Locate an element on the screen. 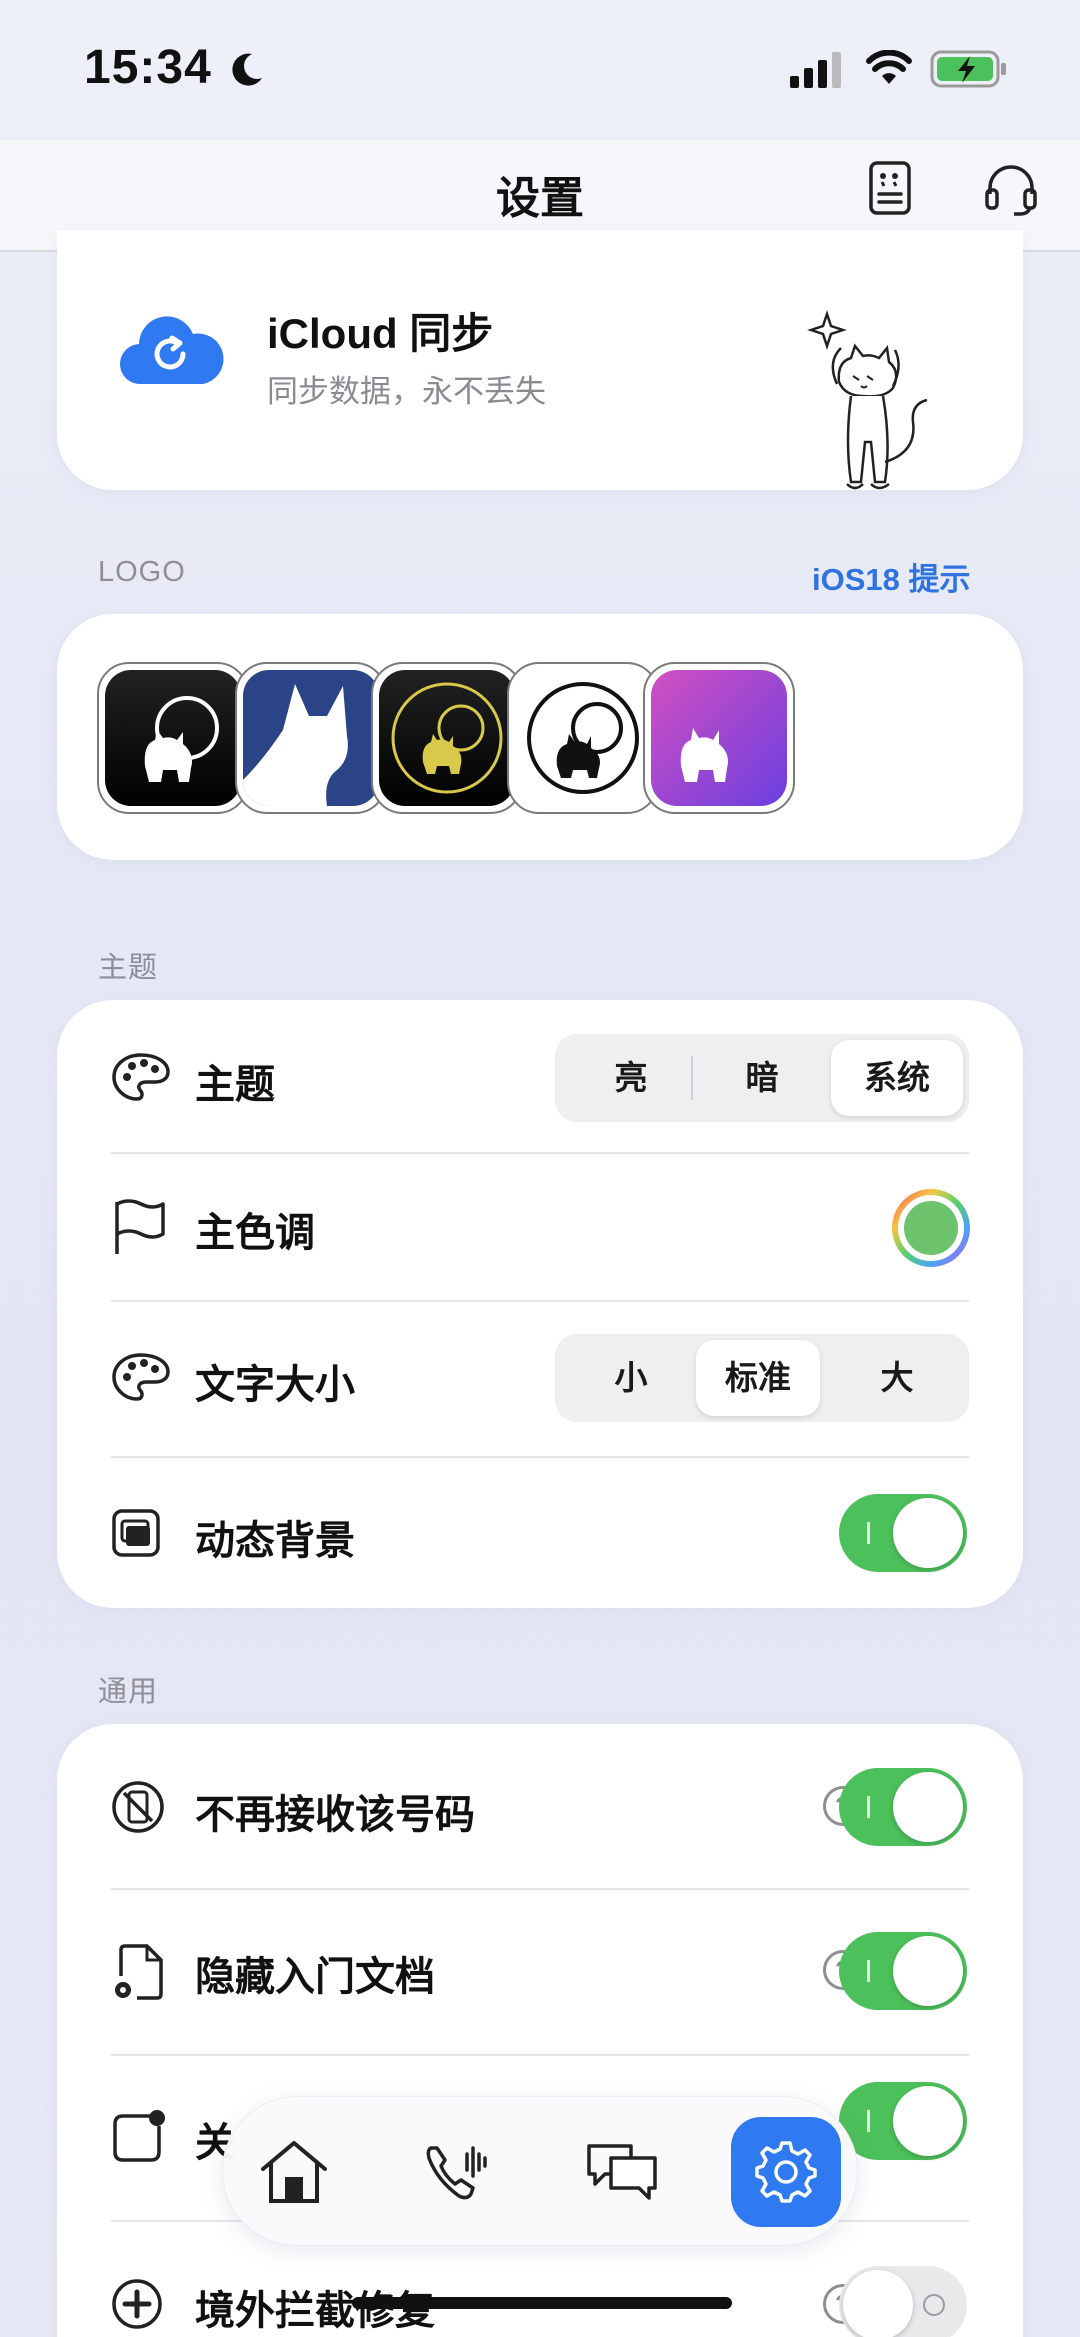 This screenshot has height=2337, width=1080. phone-wave-icon is located at coordinates (456, 2173).